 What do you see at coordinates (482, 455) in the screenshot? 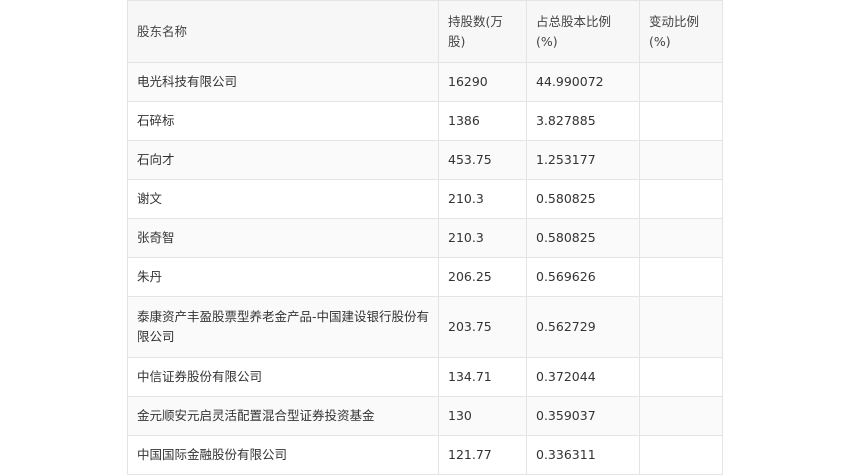
I see `cell-shares: 121.77` at bounding box center [482, 455].